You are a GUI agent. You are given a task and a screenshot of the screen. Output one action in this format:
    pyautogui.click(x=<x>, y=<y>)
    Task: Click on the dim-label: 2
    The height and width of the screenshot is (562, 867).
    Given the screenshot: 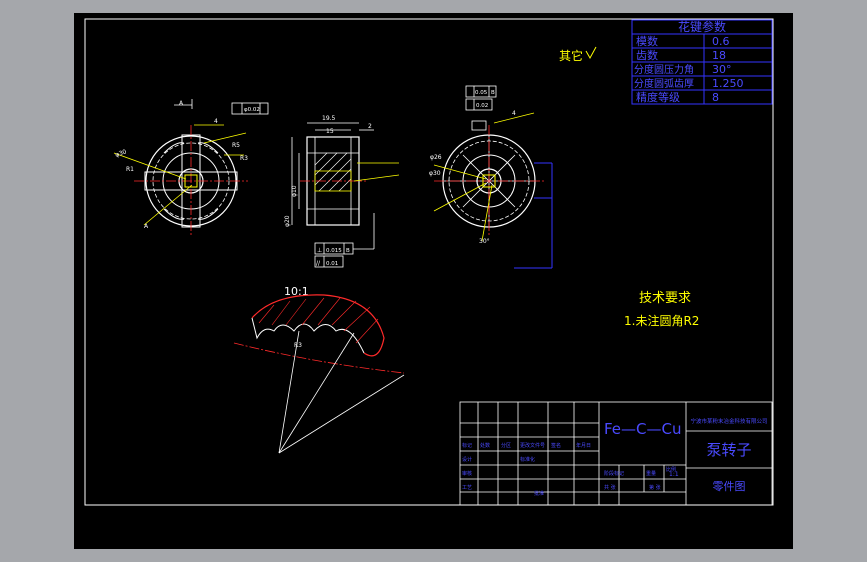 What is the action you would take?
    pyautogui.click(x=370, y=126)
    